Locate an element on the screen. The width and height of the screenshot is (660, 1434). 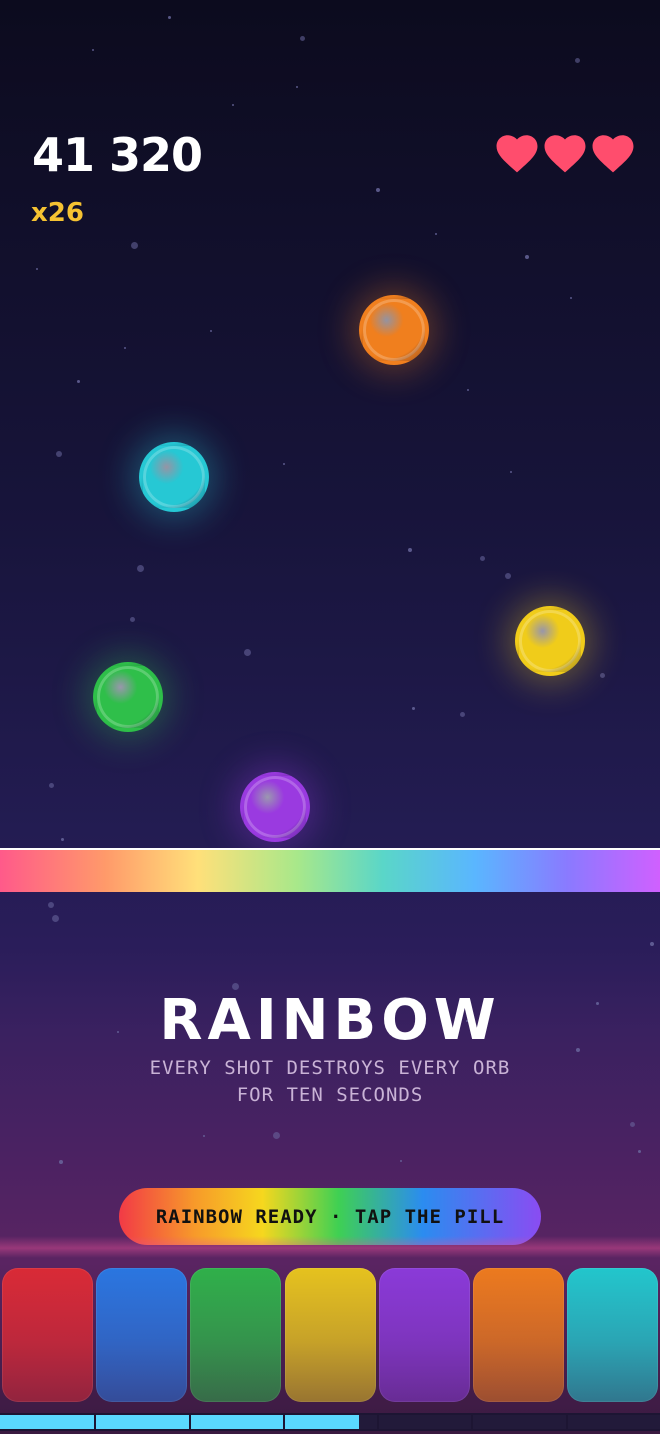
energy-bar is located at coordinates (330, 1422).